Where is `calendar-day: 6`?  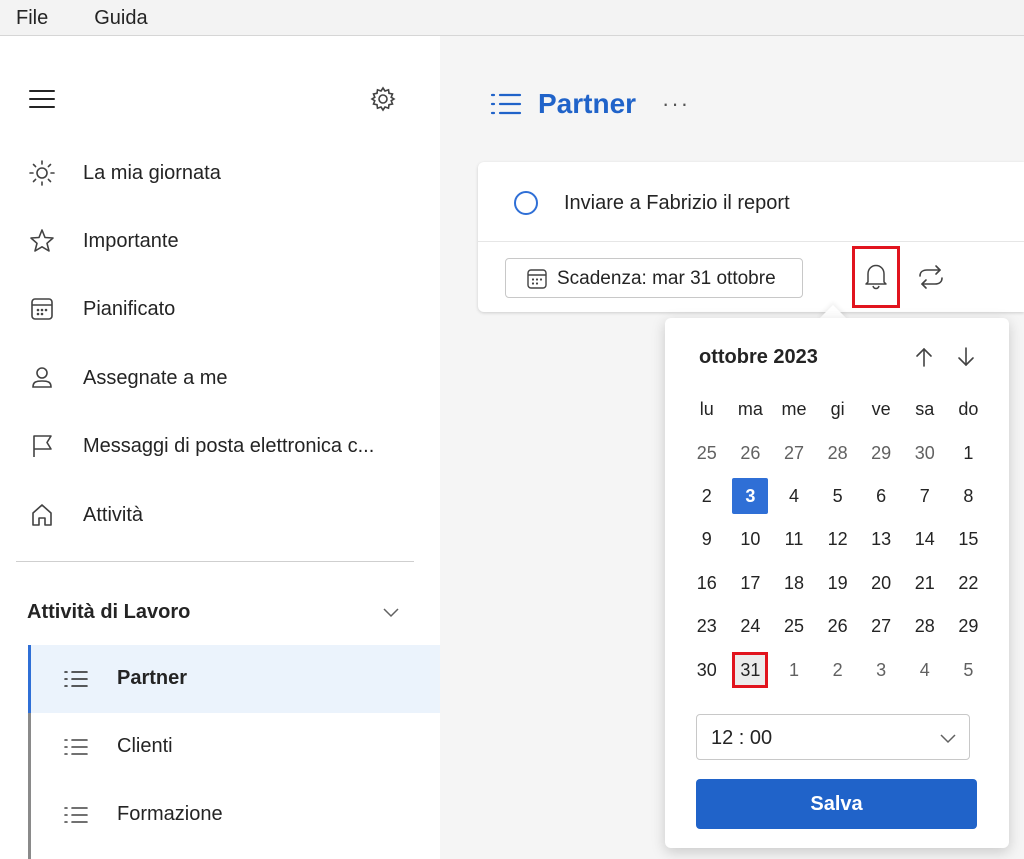
calendar-day: 6 is located at coordinates (881, 496).